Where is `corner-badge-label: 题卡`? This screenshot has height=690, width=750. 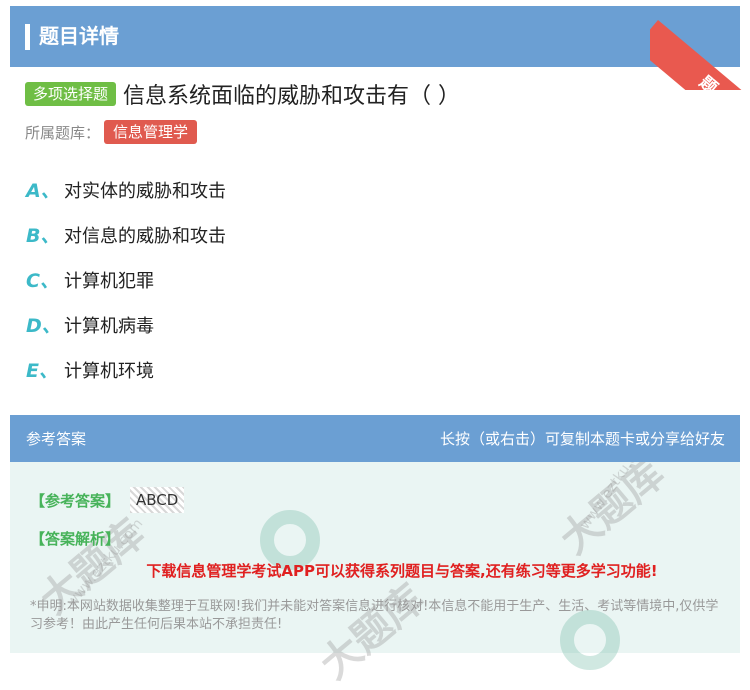 corner-badge-label: 题卡 is located at coordinates (717, 78).